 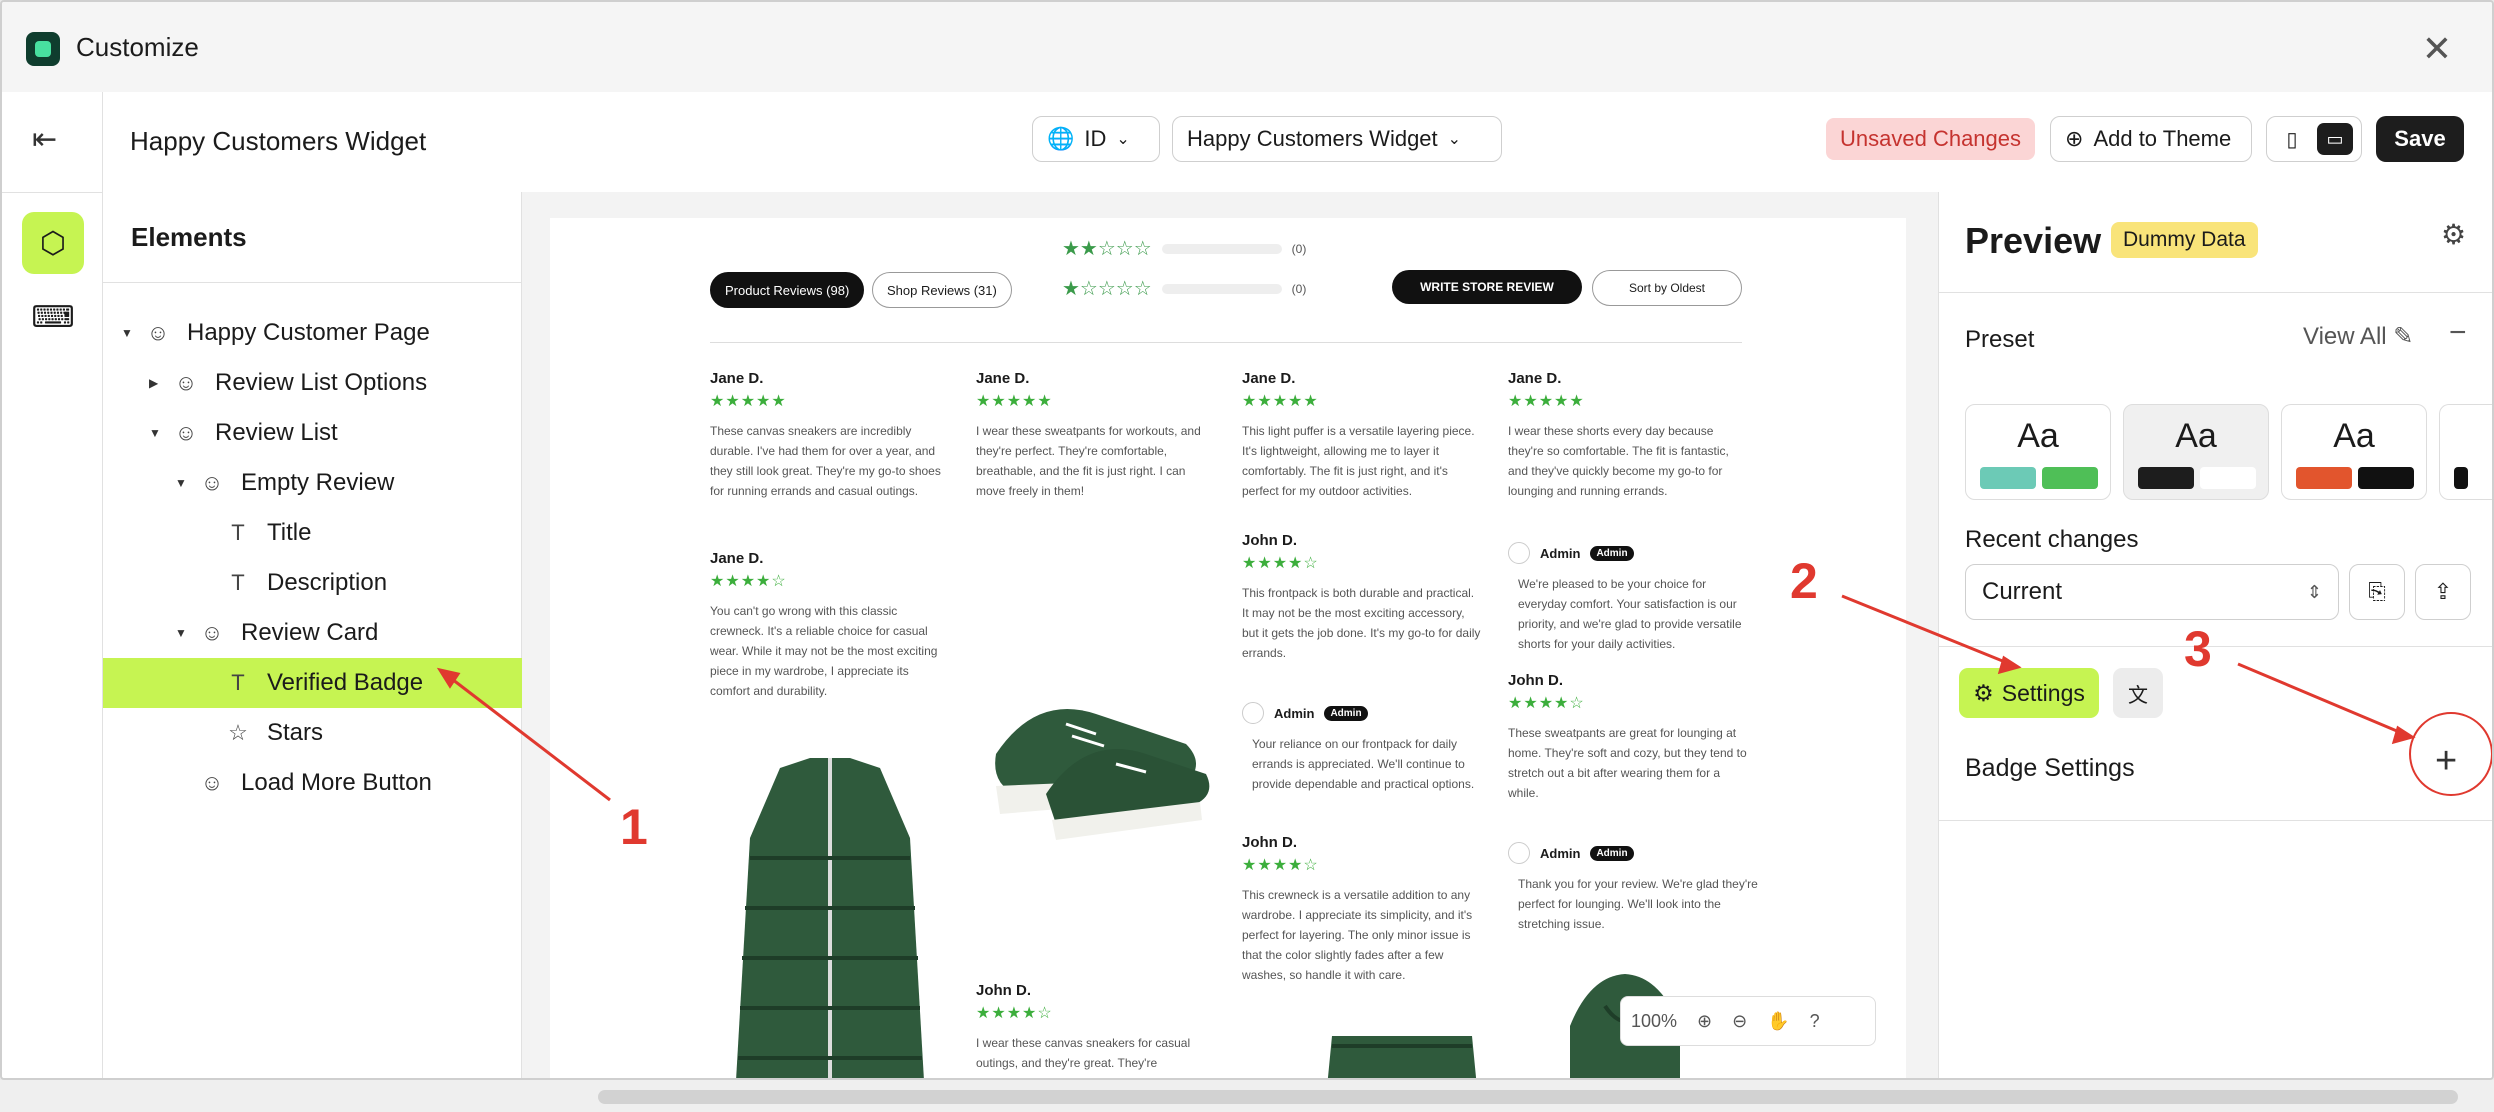 I want to click on horizontal-scrollbar, so click(x=1247, y=1096).